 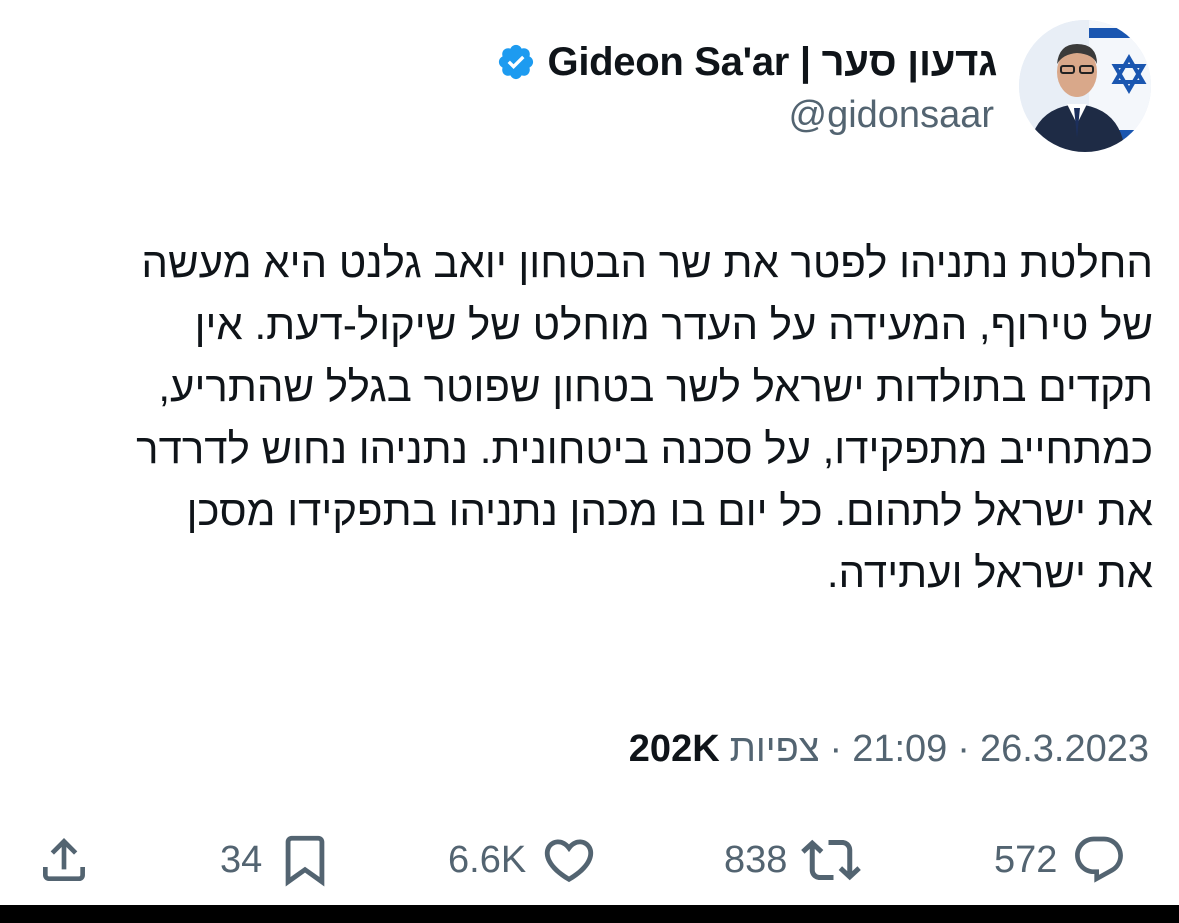 I want to click on retweet-icon, so click(x=831, y=860).